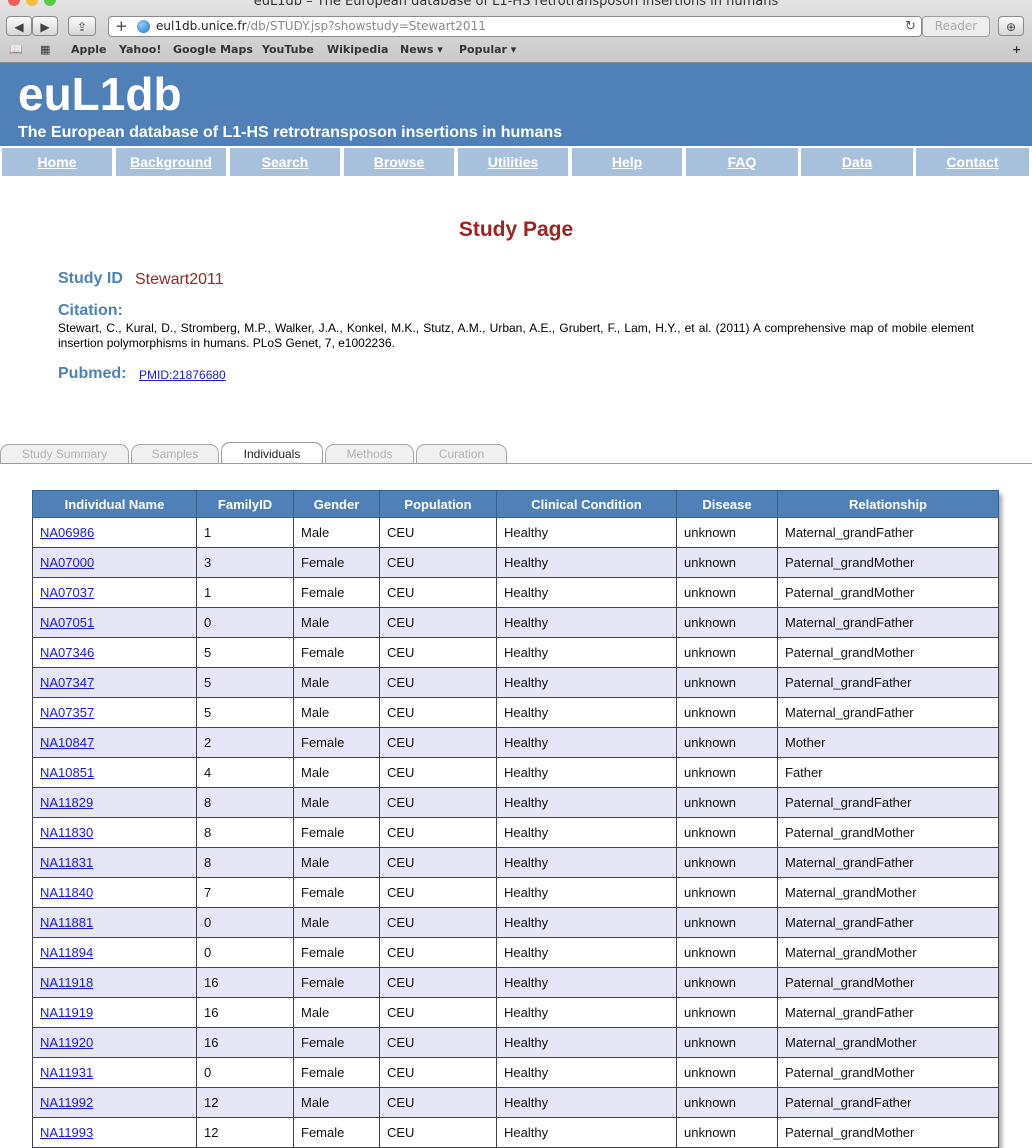  Describe the element at coordinates (82, 26) in the screenshot. I see `share-button: ⇪` at that location.